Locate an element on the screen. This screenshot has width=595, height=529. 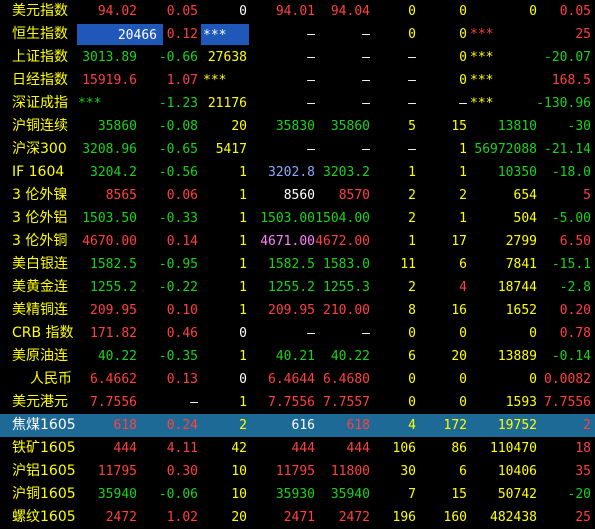
quote-col-2: 0.12 is located at coordinates (182, 34).